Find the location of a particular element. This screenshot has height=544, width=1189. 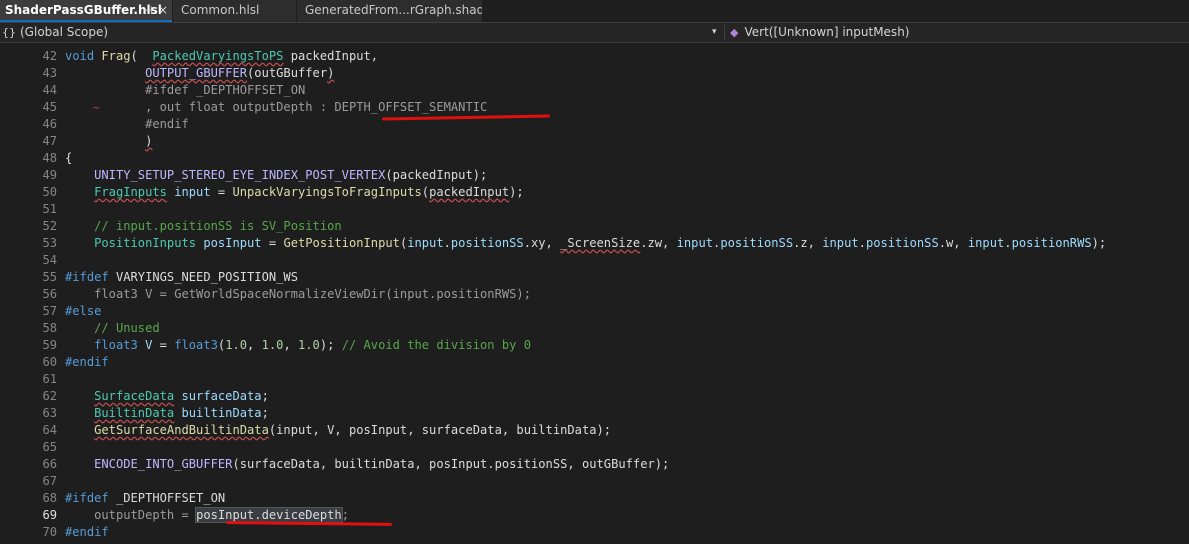

code-token: UnpackVaryingsToFragInputs is located at coordinates (327, 192).